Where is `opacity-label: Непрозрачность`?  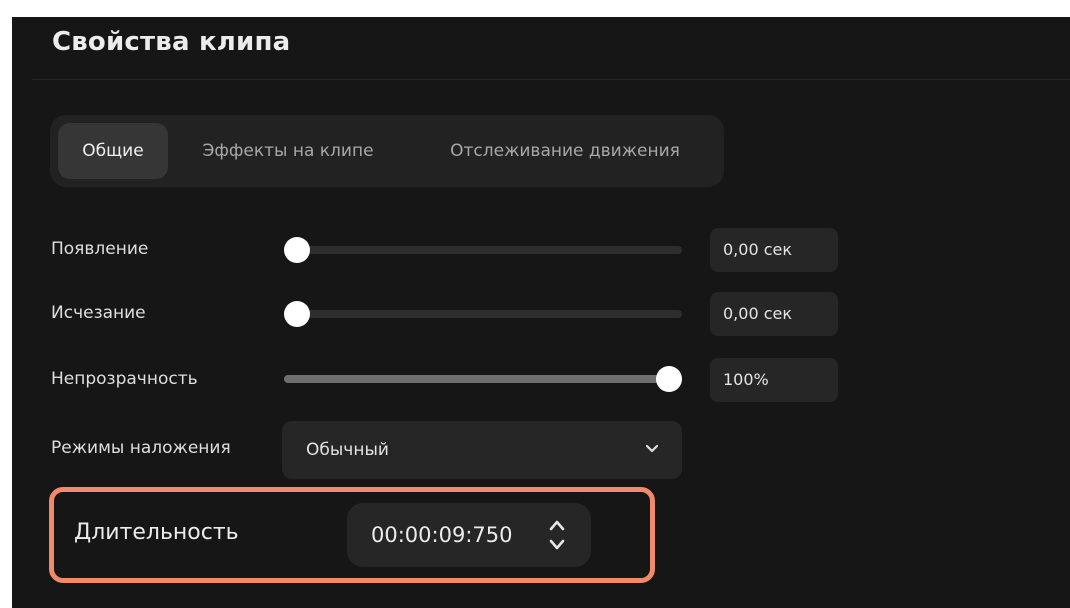 opacity-label: Непрозрачность is located at coordinates (124, 379).